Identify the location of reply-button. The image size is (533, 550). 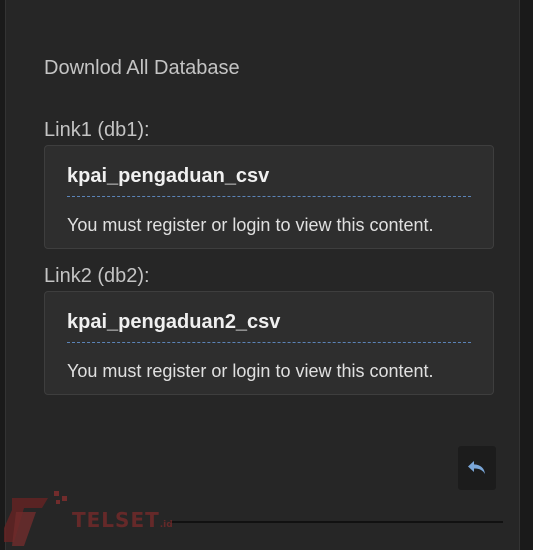
(477, 468).